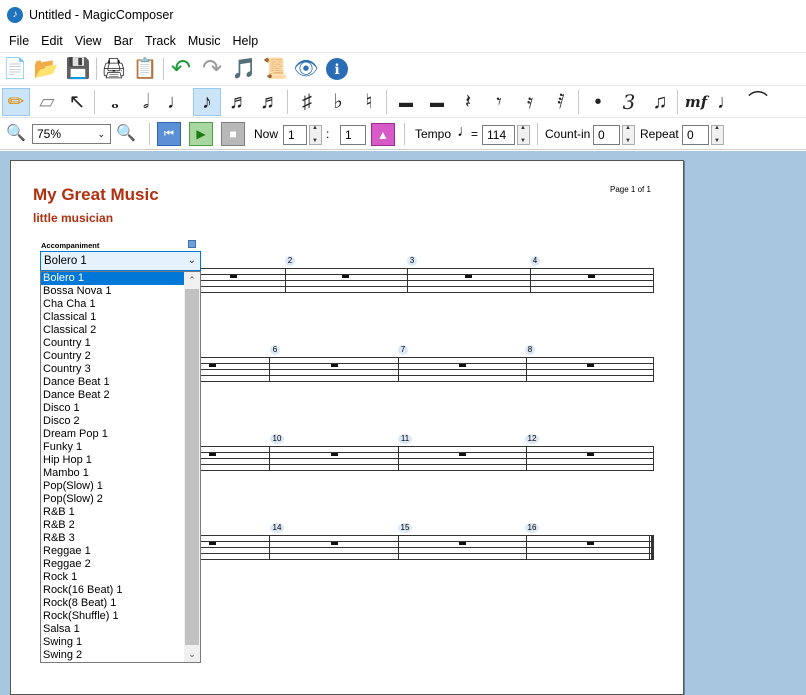 This screenshot has height=695, width=806. What do you see at coordinates (146, 102) in the screenshot?
I see `half-note-icon: 𝅗𝅥` at bounding box center [146, 102].